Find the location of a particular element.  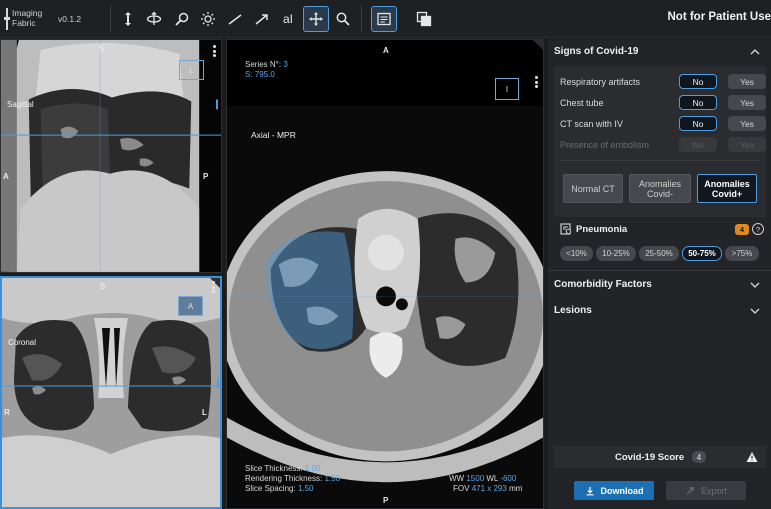

question-label: CT scan with IV is located at coordinates (591, 124).